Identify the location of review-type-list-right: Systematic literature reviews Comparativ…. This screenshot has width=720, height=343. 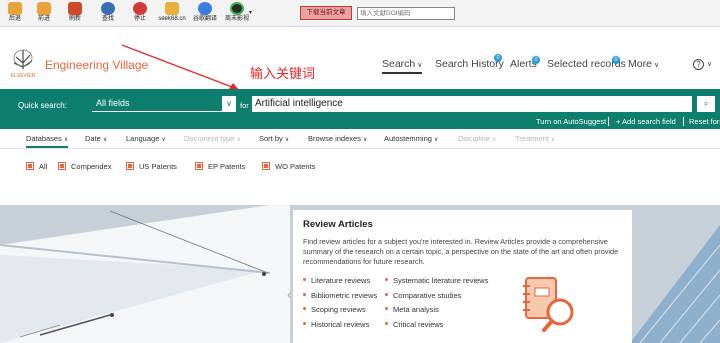
(436, 303).